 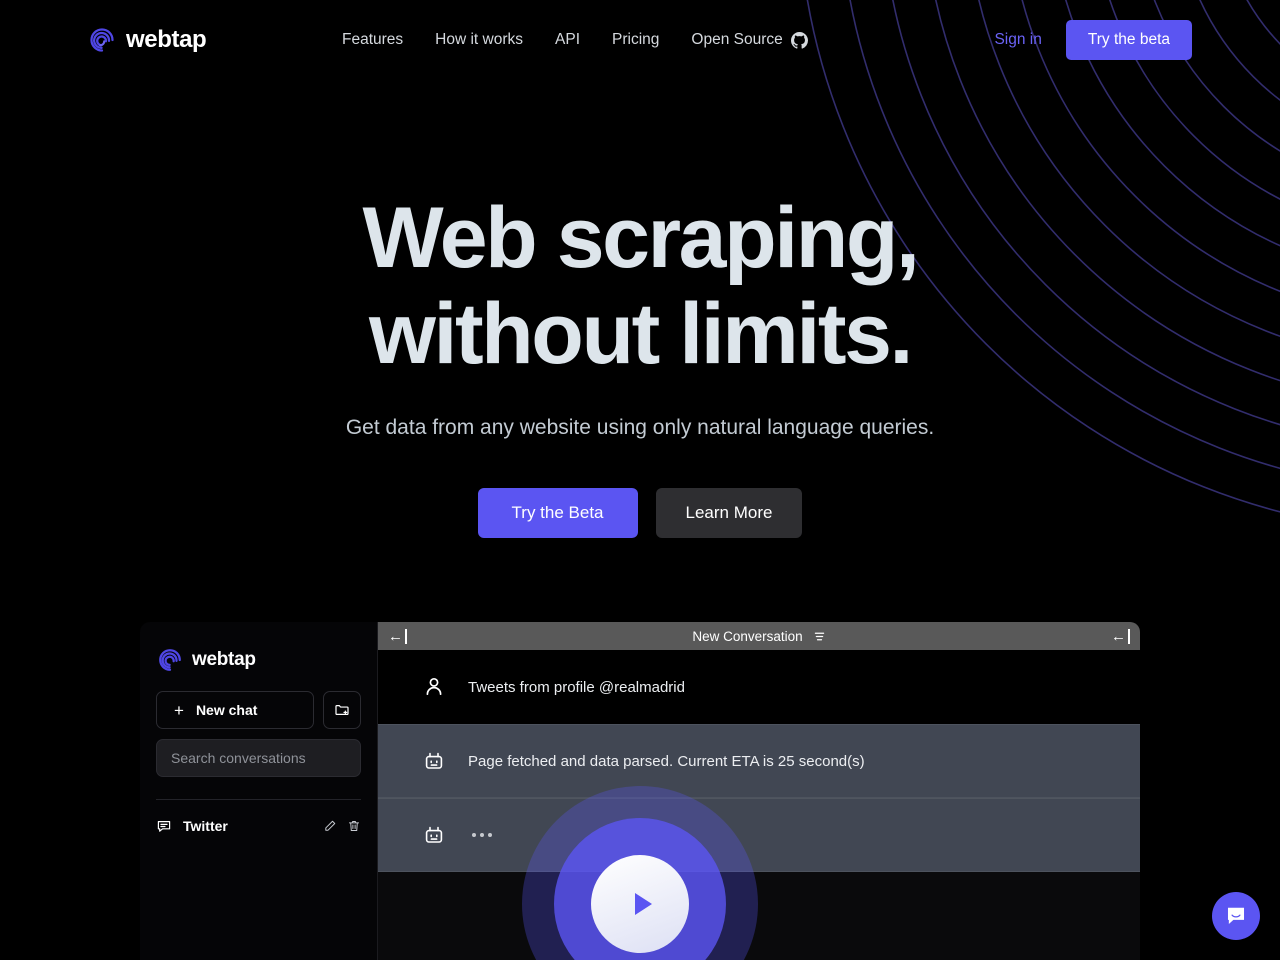 What do you see at coordinates (1120, 636) in the screenshot?
I see `collapse-right-icon: ←` at bounding box center [1120, 636].